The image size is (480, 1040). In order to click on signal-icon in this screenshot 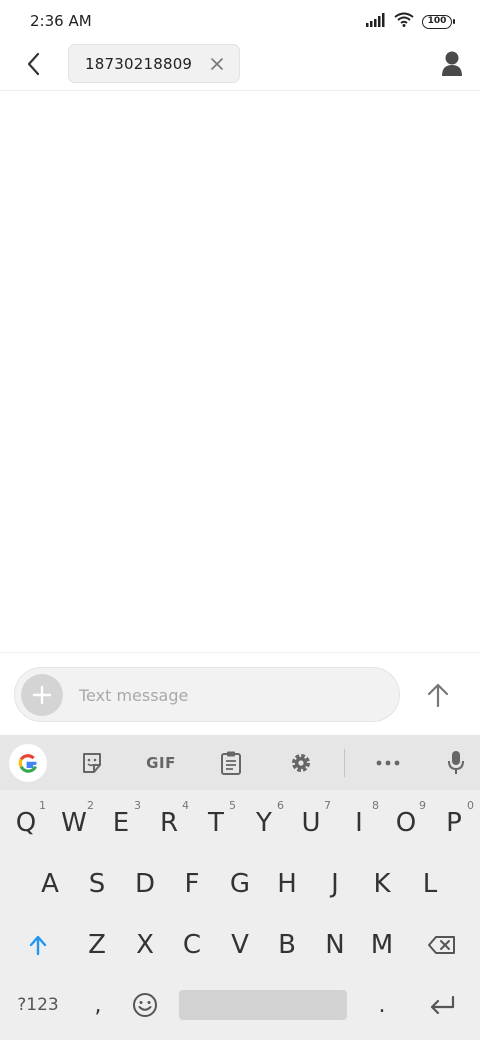, I will do `click(376, 21)`.